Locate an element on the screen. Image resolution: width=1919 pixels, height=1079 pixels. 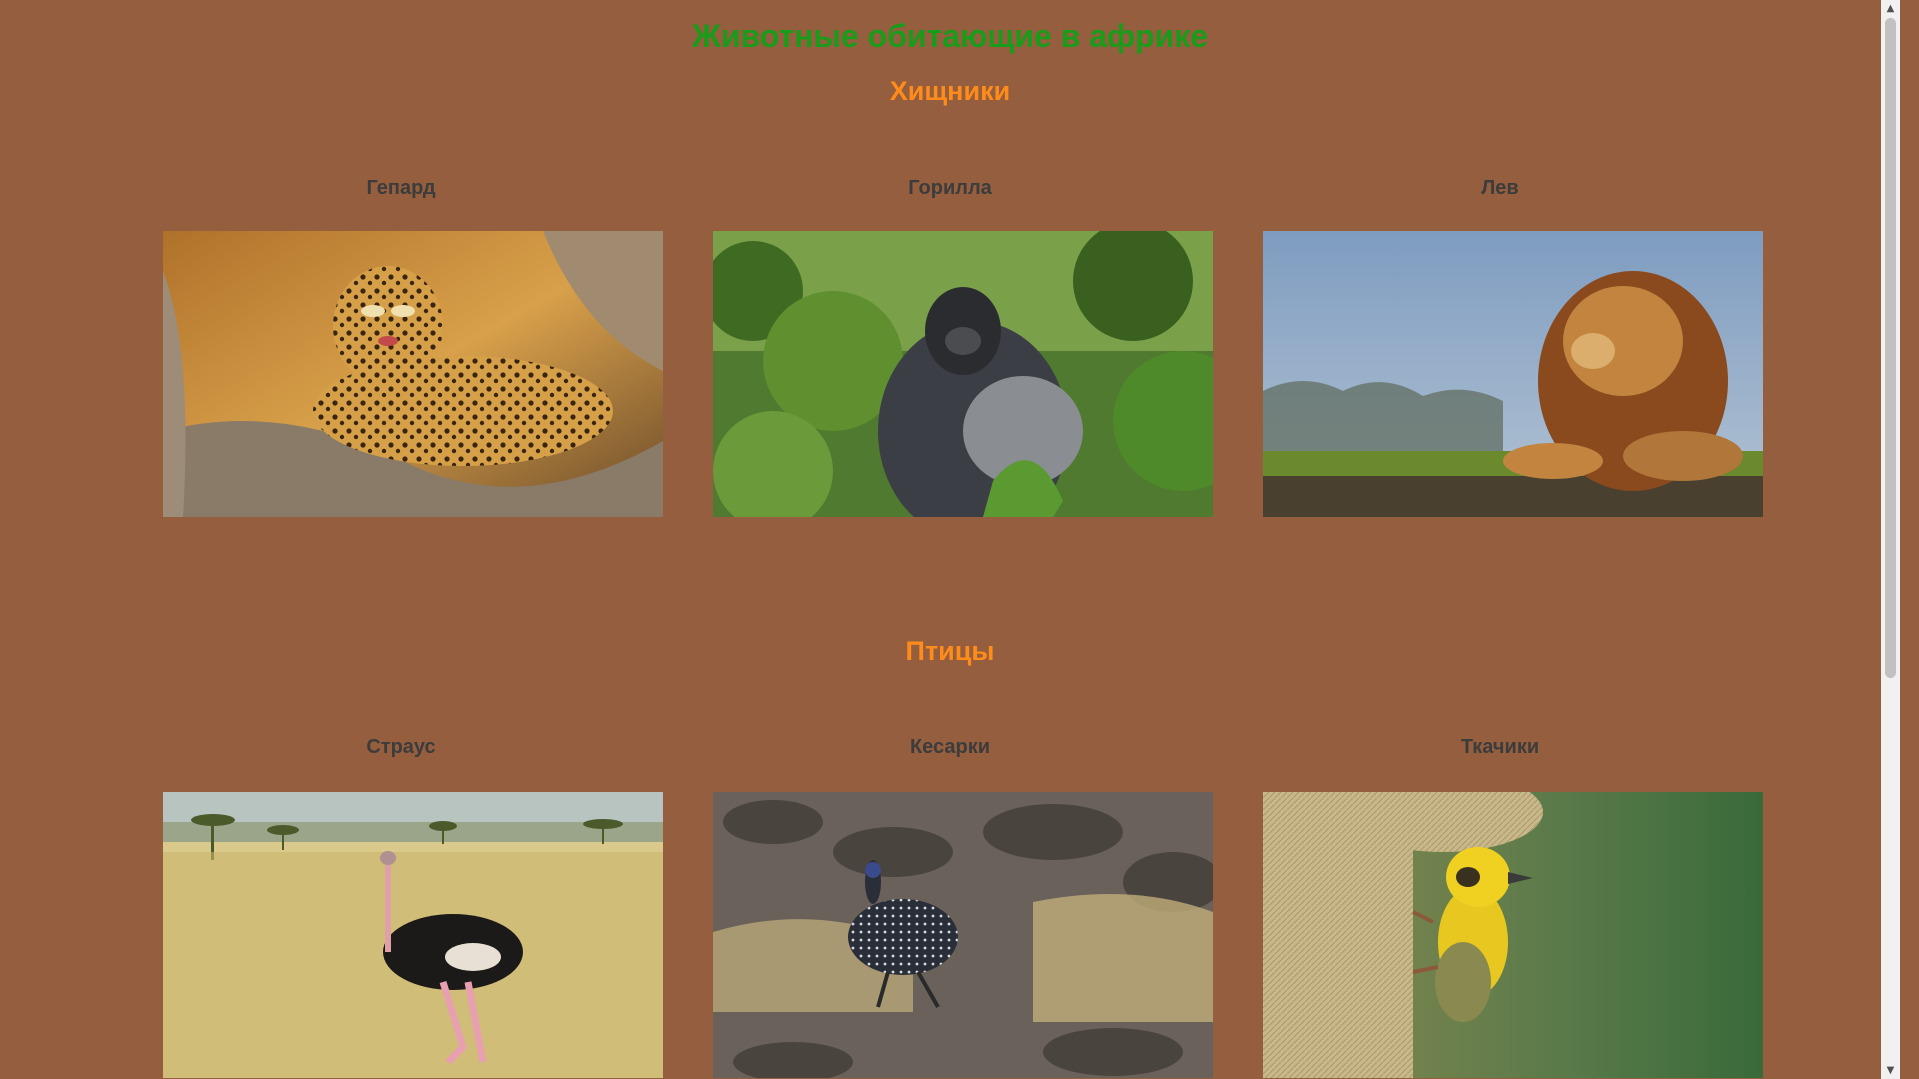
card-label-lion: Лев is located at coordinates (1500, 188).